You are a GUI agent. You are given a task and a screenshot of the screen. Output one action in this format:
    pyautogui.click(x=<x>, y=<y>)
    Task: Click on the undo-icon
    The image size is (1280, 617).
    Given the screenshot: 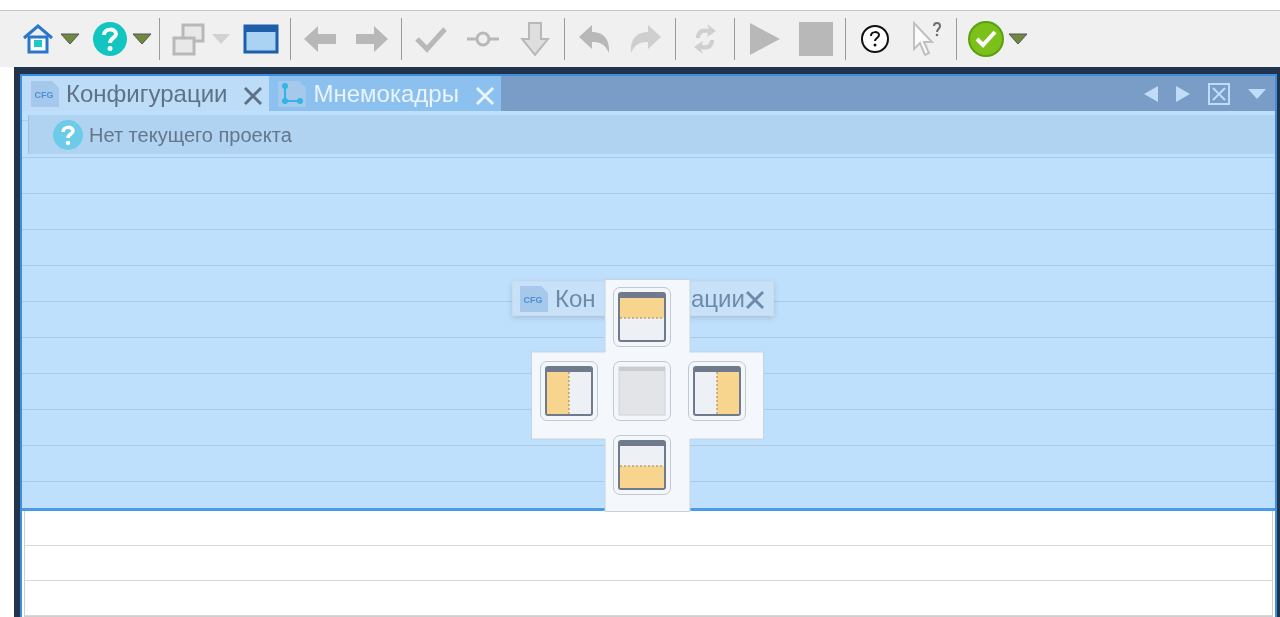 What is the action you would take?
    pyautogui.click(x=594, y=39)
    